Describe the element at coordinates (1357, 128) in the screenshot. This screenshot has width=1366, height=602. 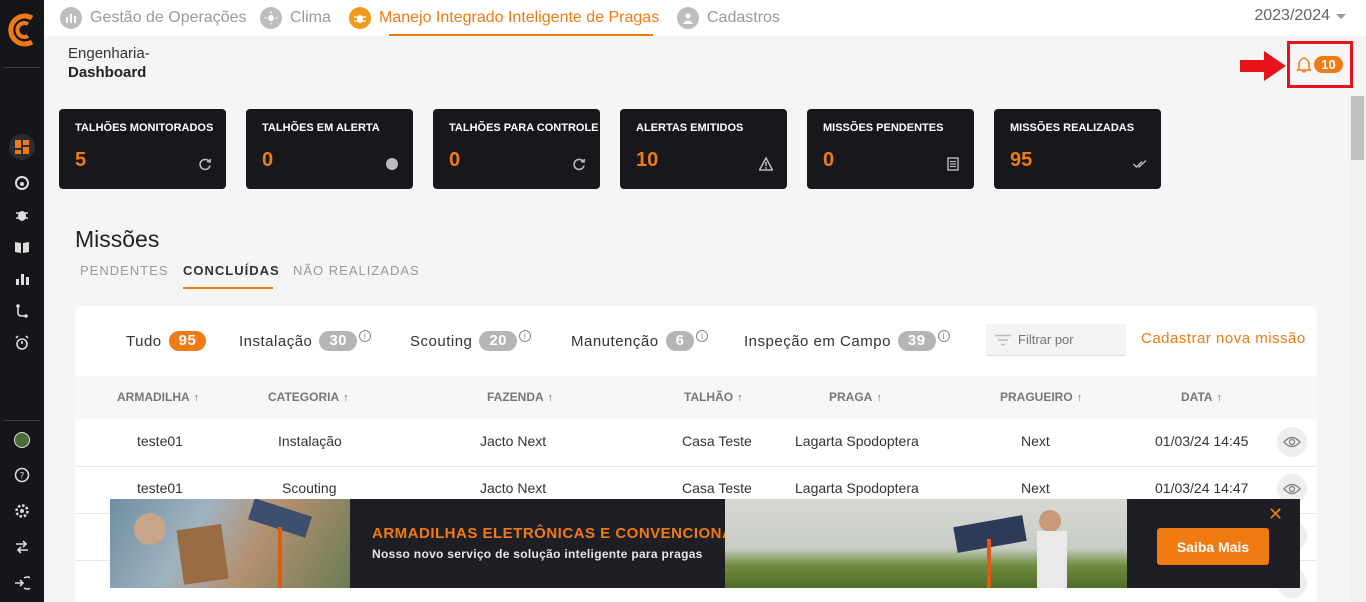
I see `scrollbar-thumb` at that location.